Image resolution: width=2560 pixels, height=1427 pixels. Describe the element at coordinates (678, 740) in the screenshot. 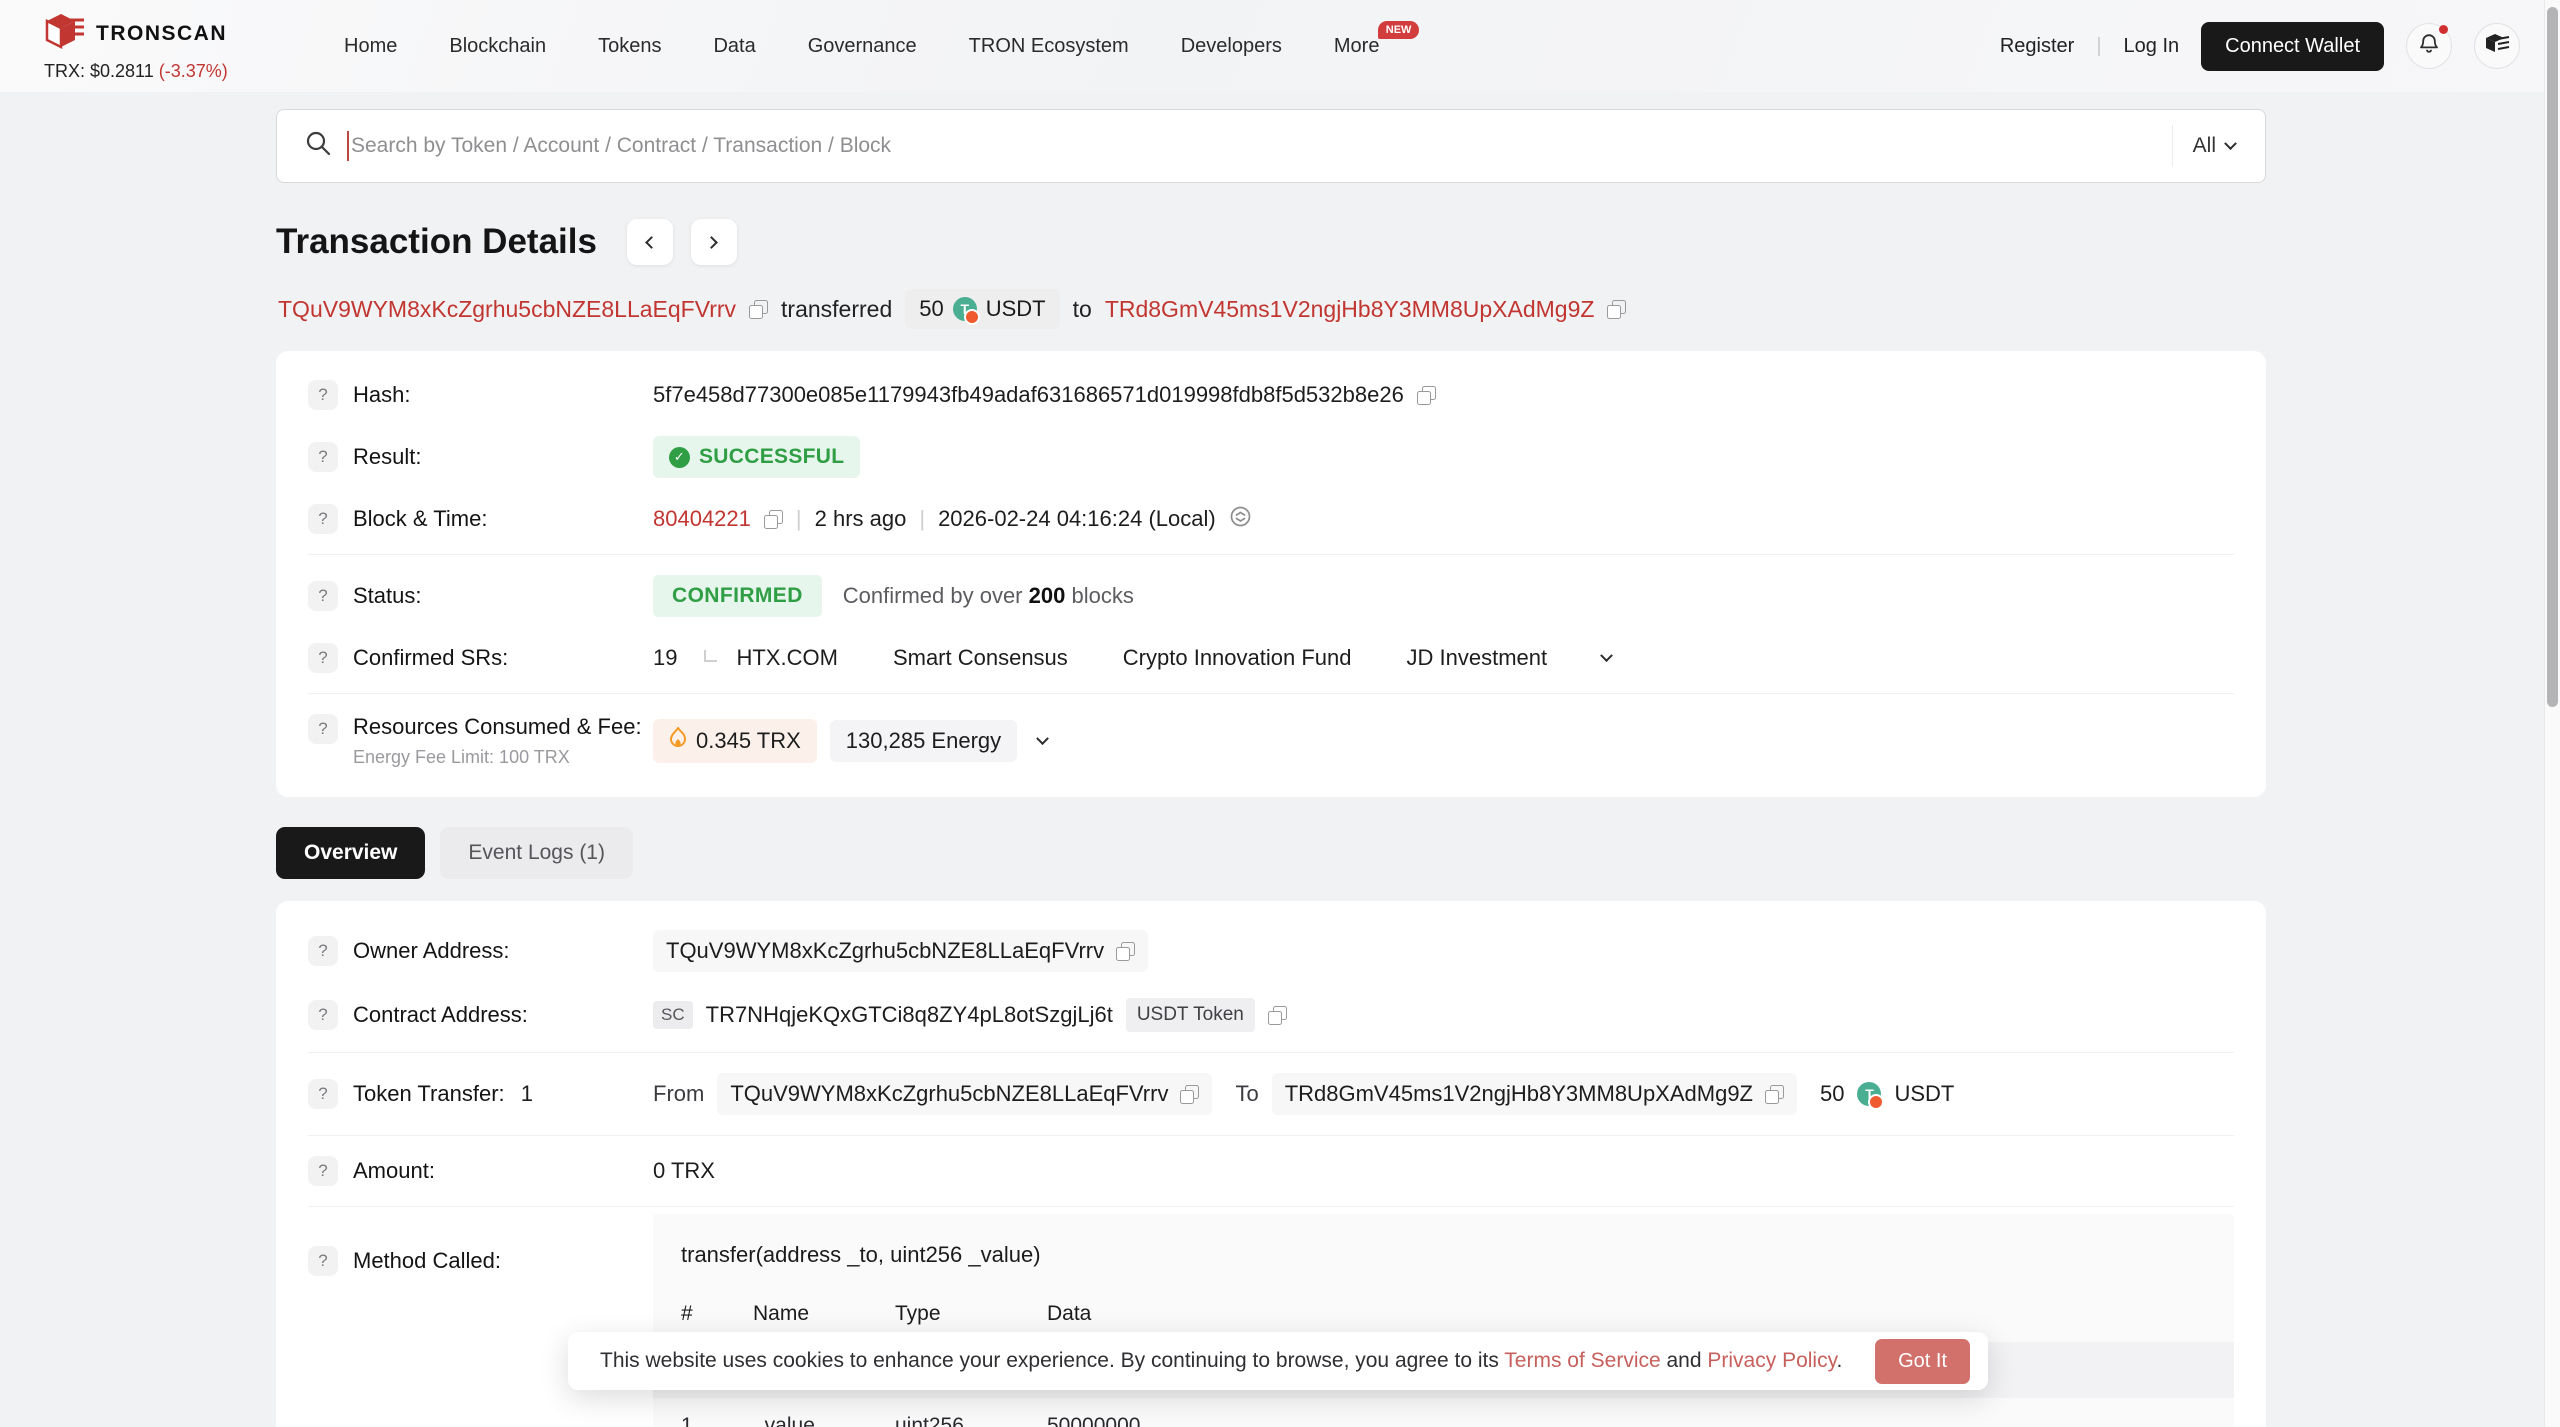

I see `flame-icon` at that location.